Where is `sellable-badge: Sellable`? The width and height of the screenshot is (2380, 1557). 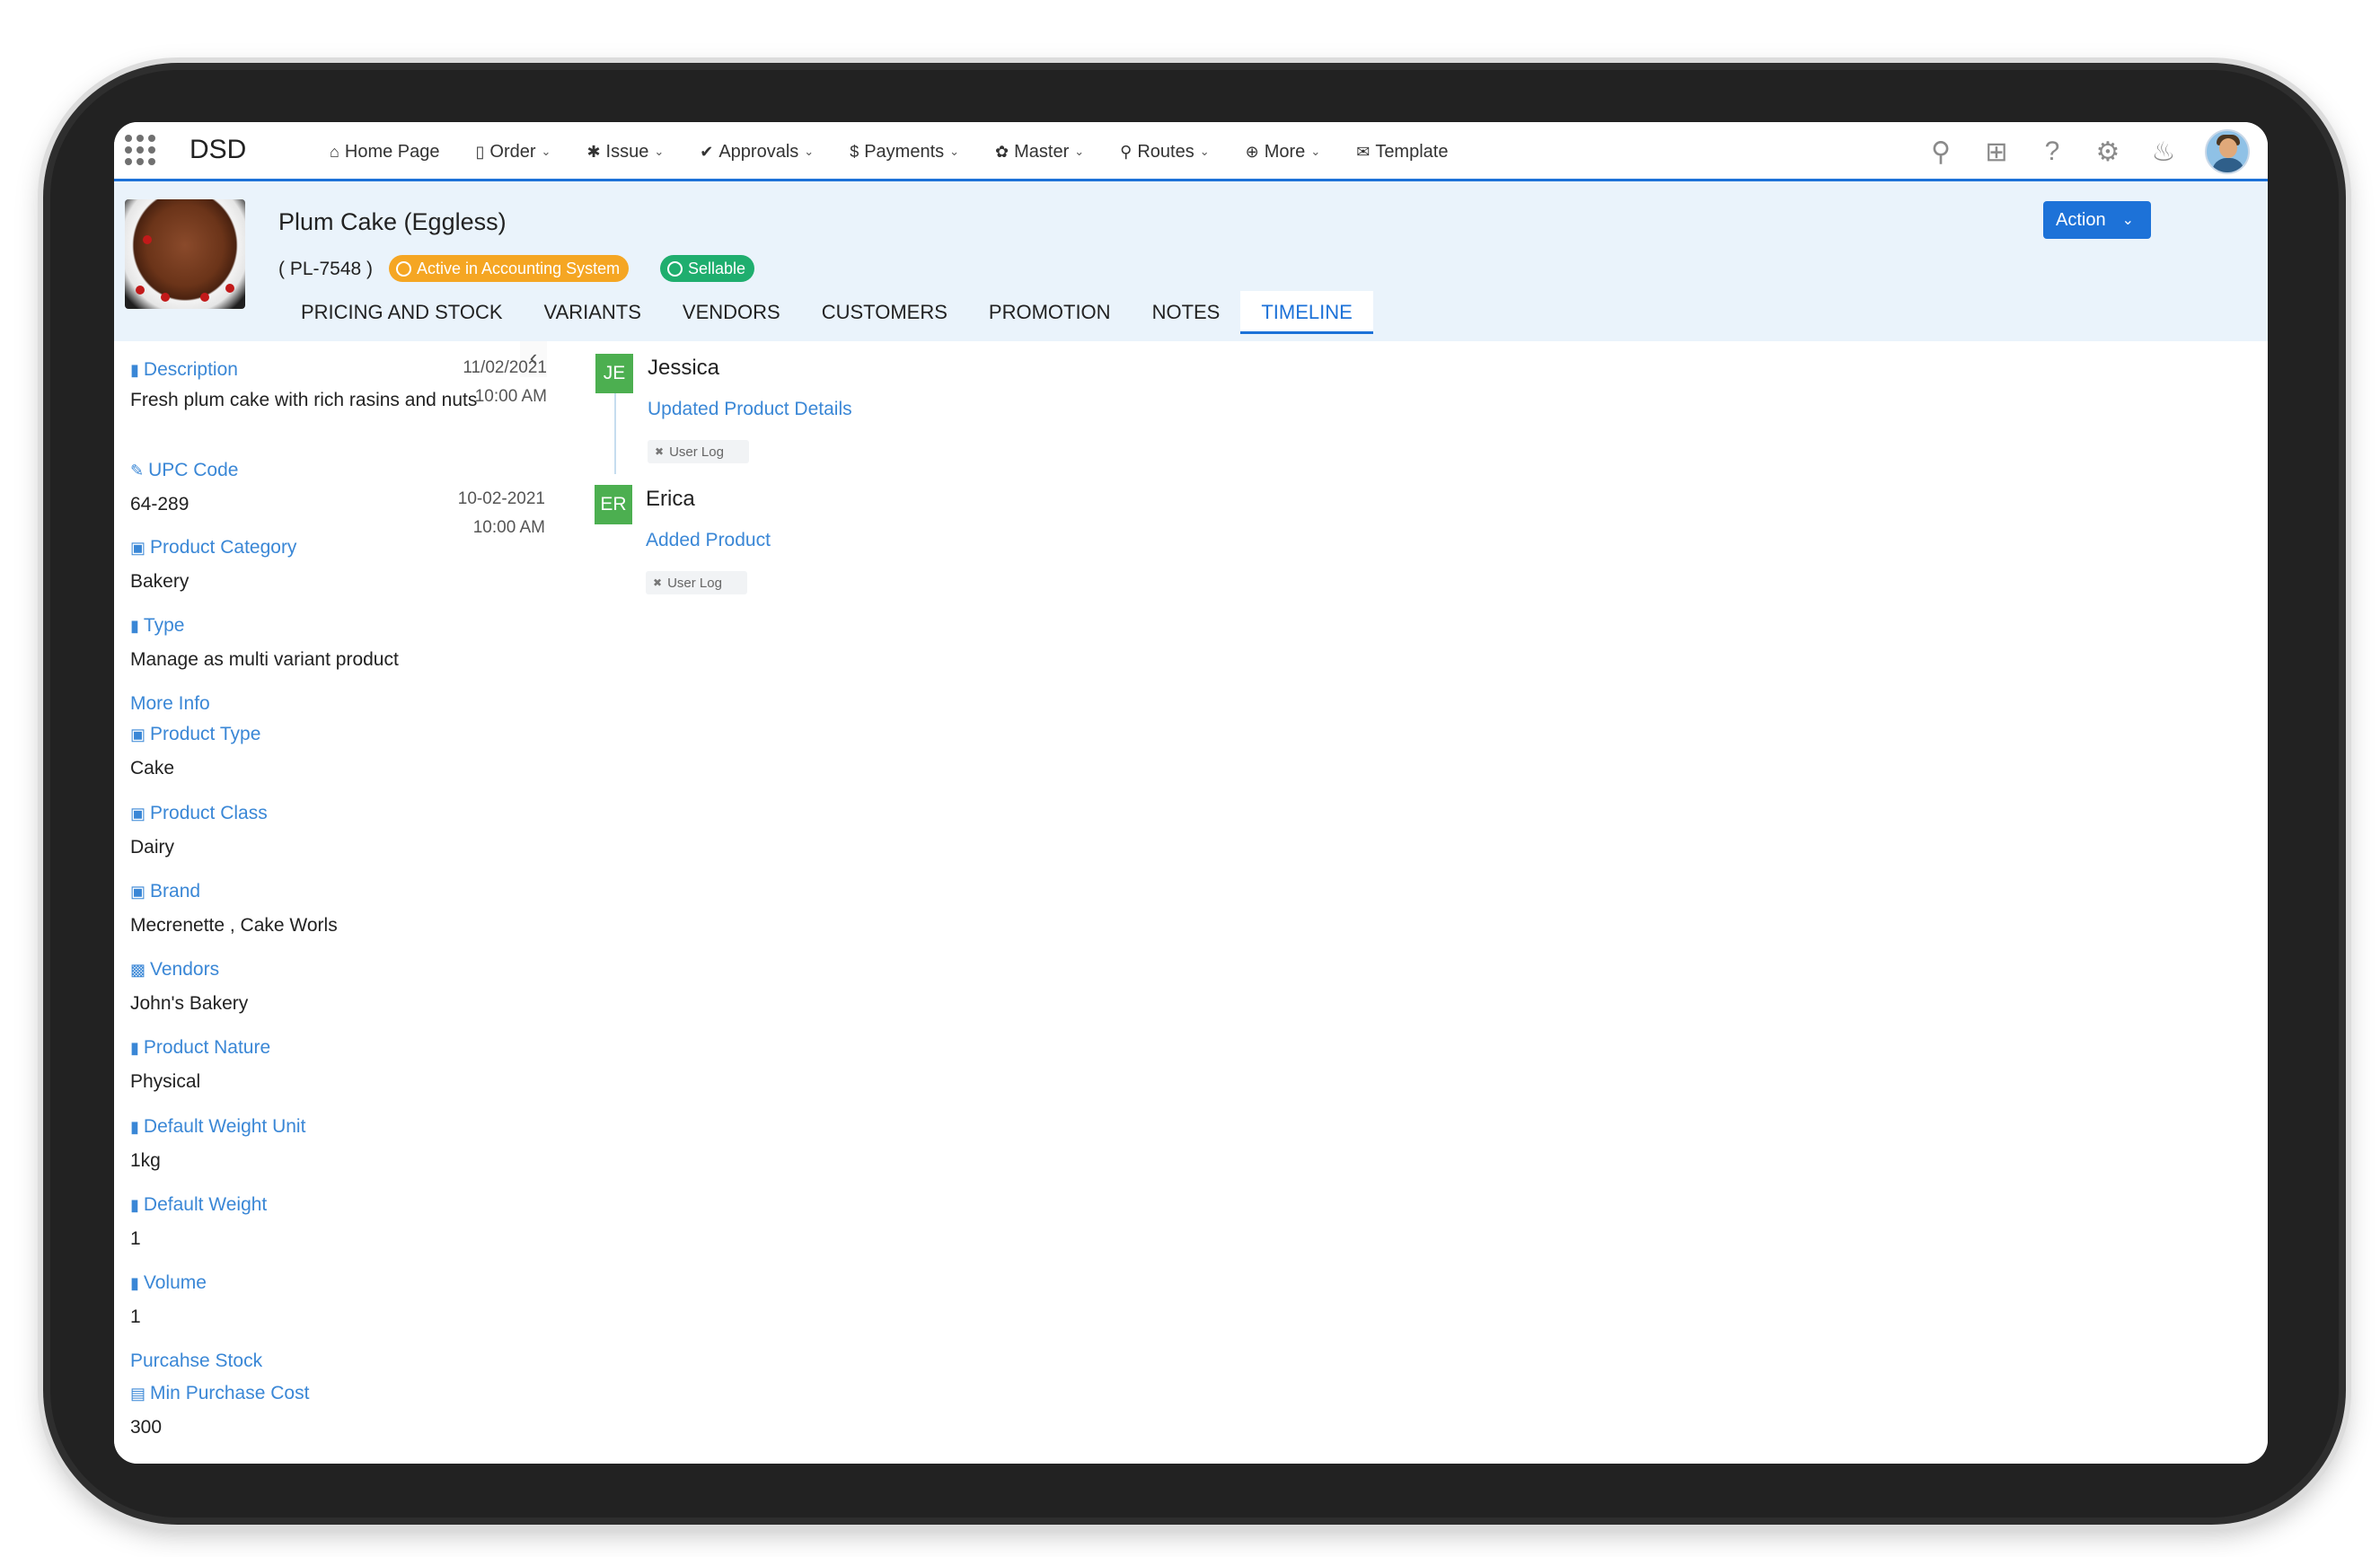 sellable-badge: Sellable is located at coordinates (707, 268).